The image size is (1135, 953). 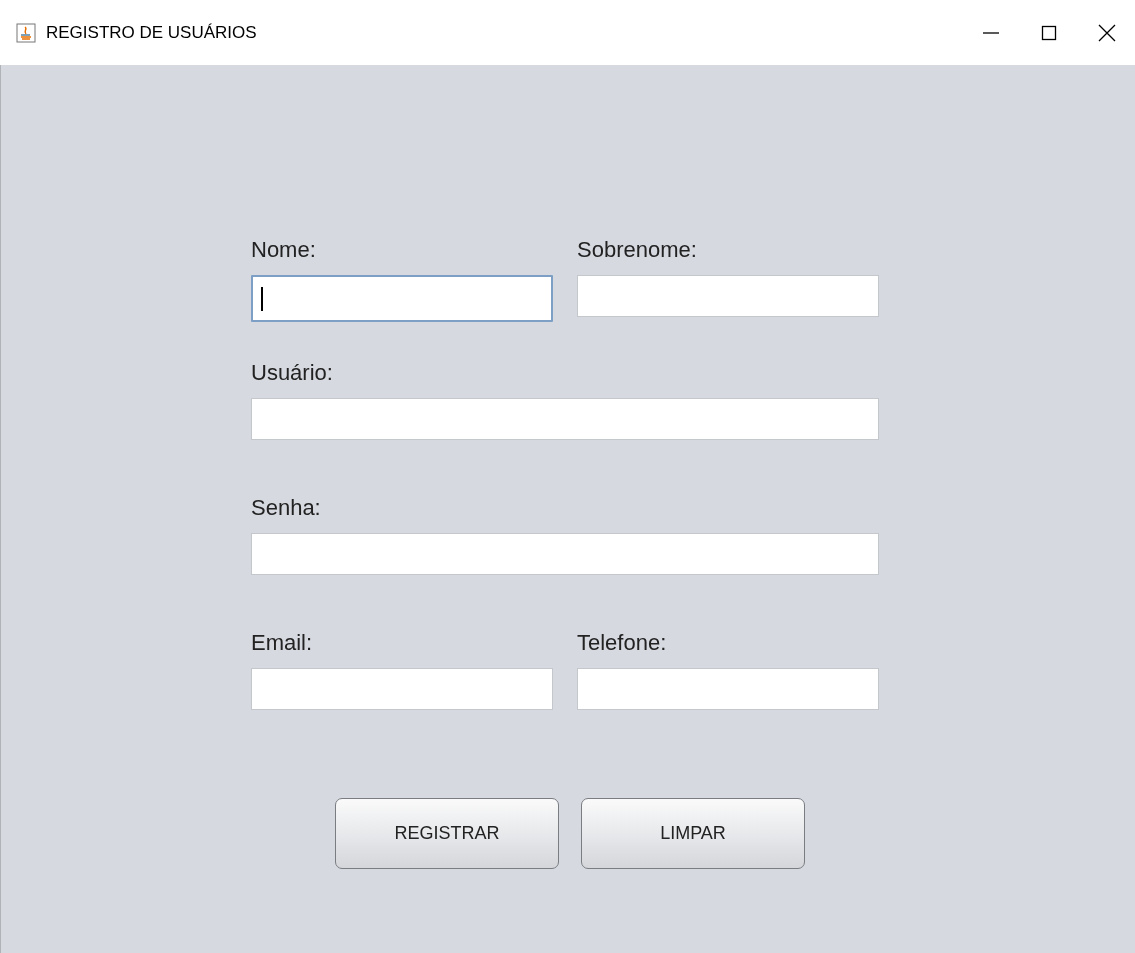 I want to click on field-label: Senha:, so click(x=286, y=507).